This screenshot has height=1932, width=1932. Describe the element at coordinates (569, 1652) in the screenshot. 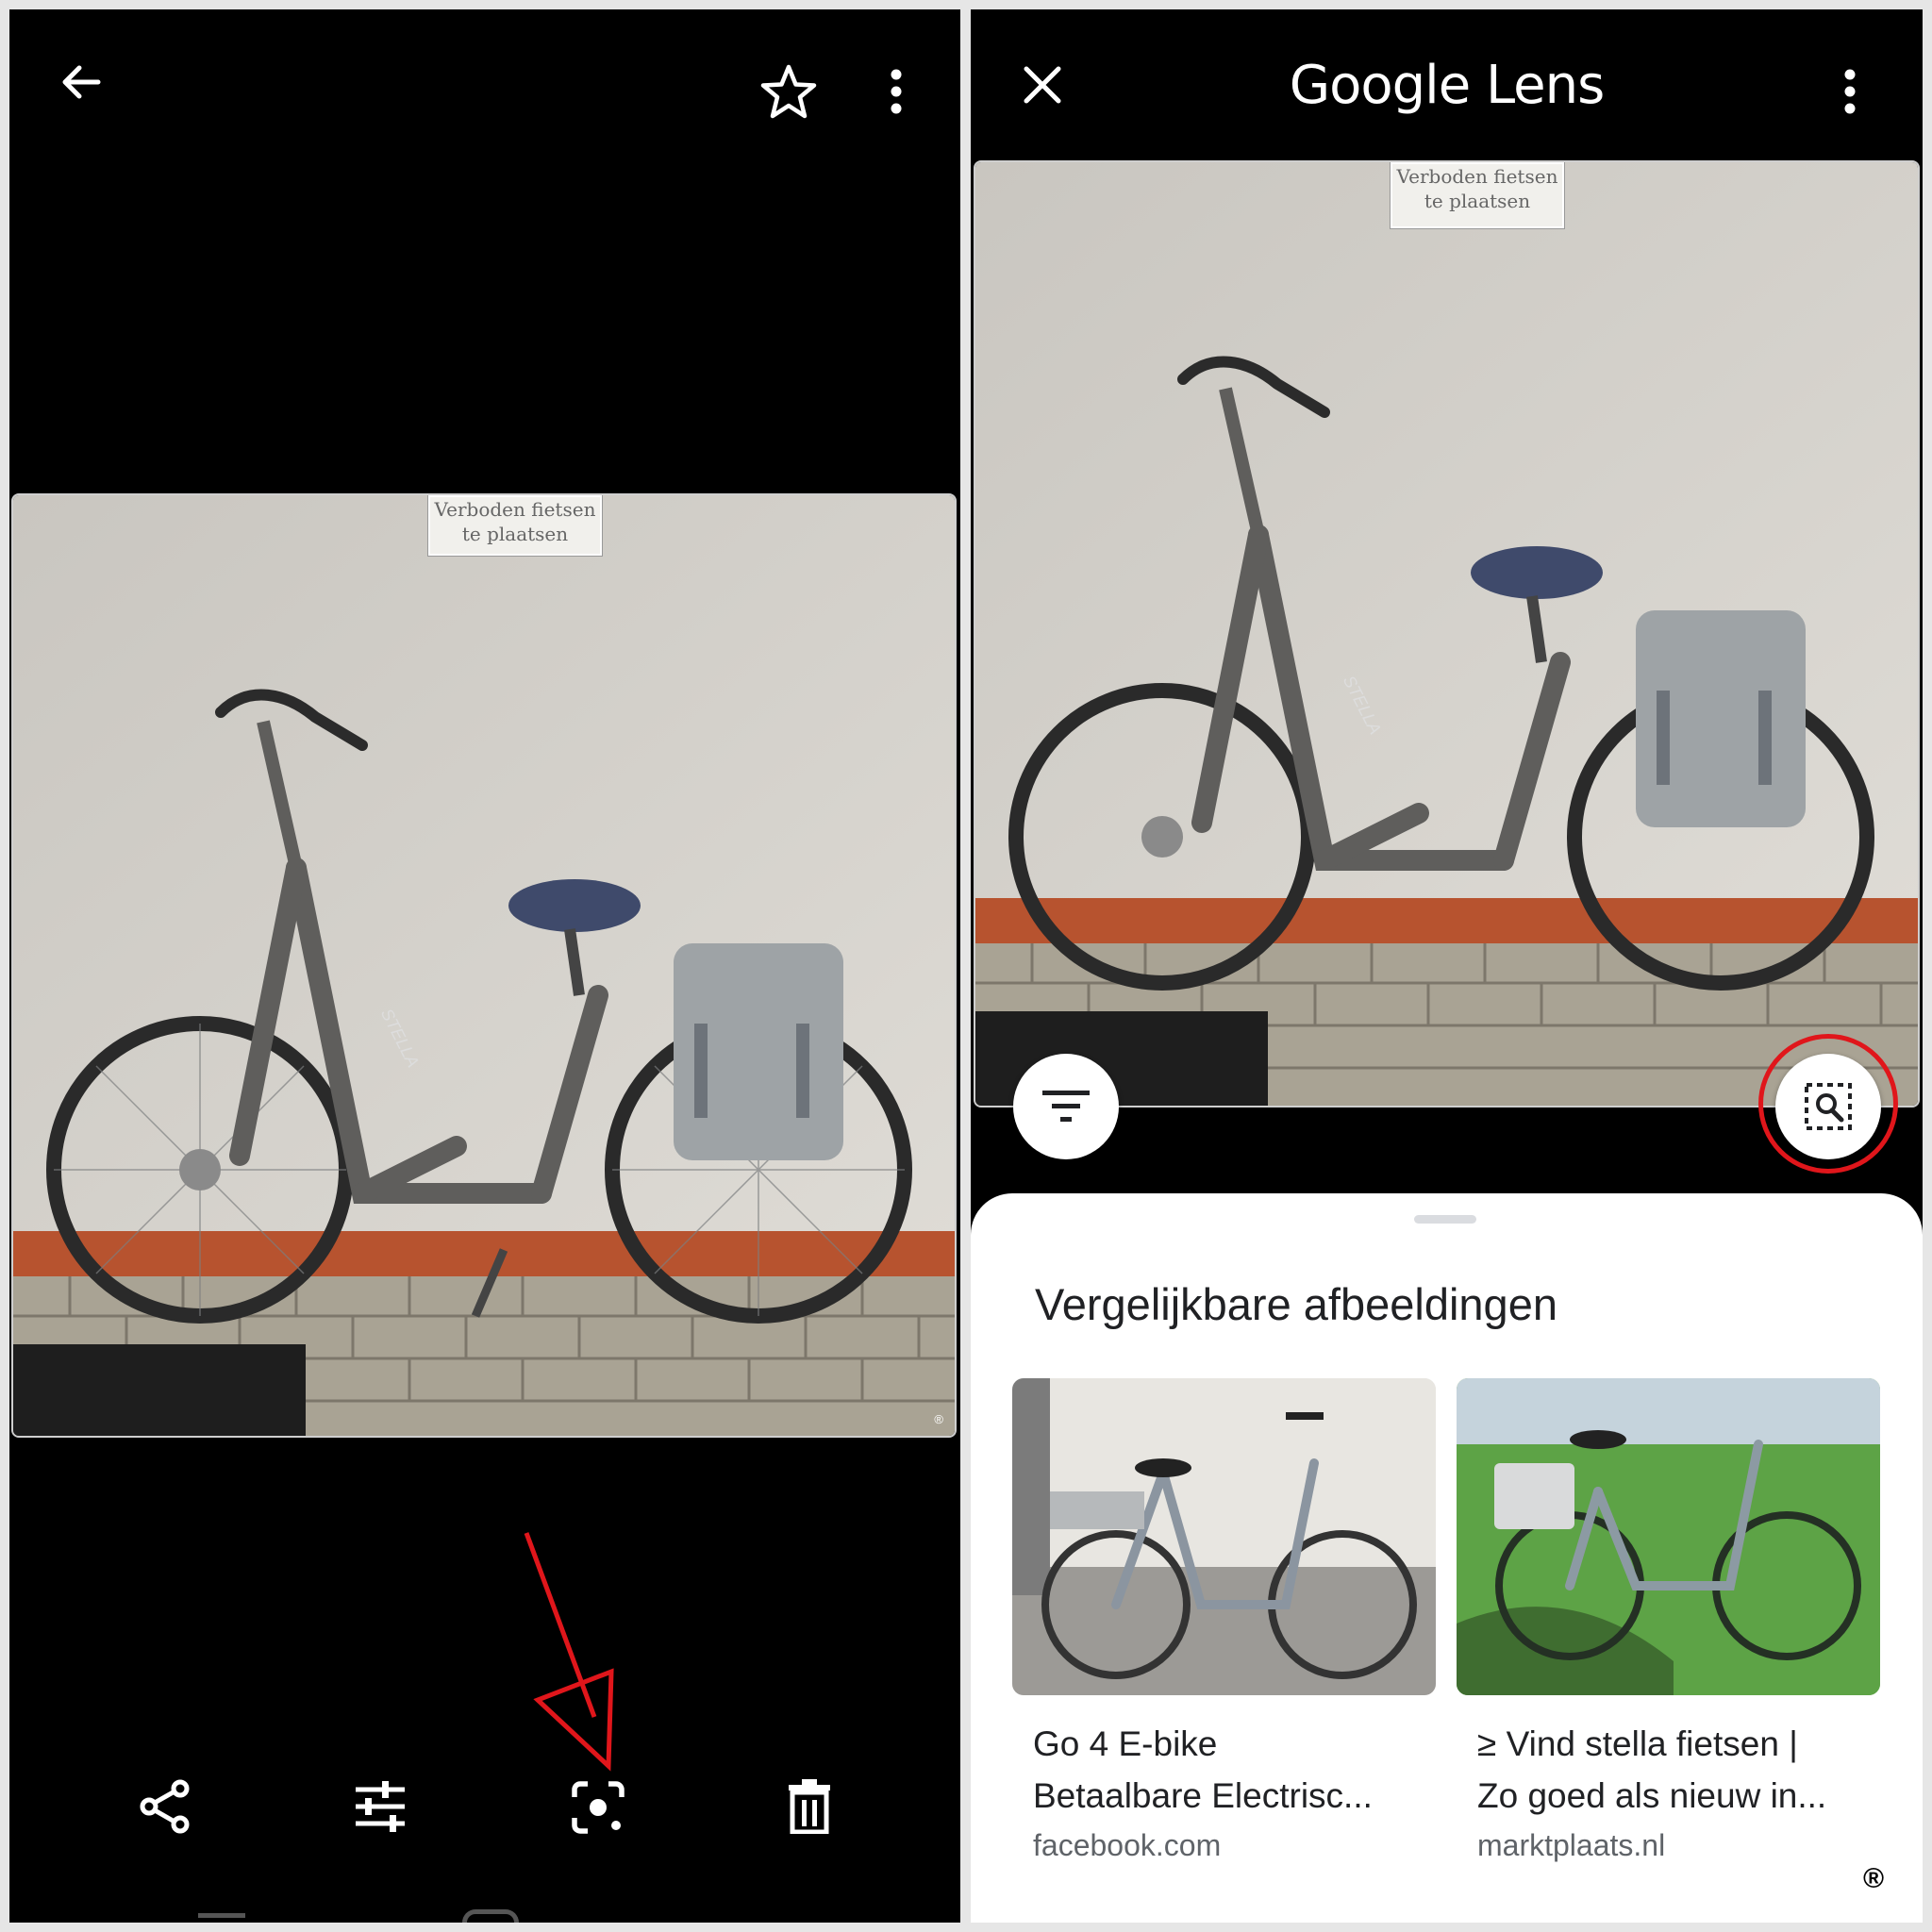

I see `annotation-arrow` at that location.